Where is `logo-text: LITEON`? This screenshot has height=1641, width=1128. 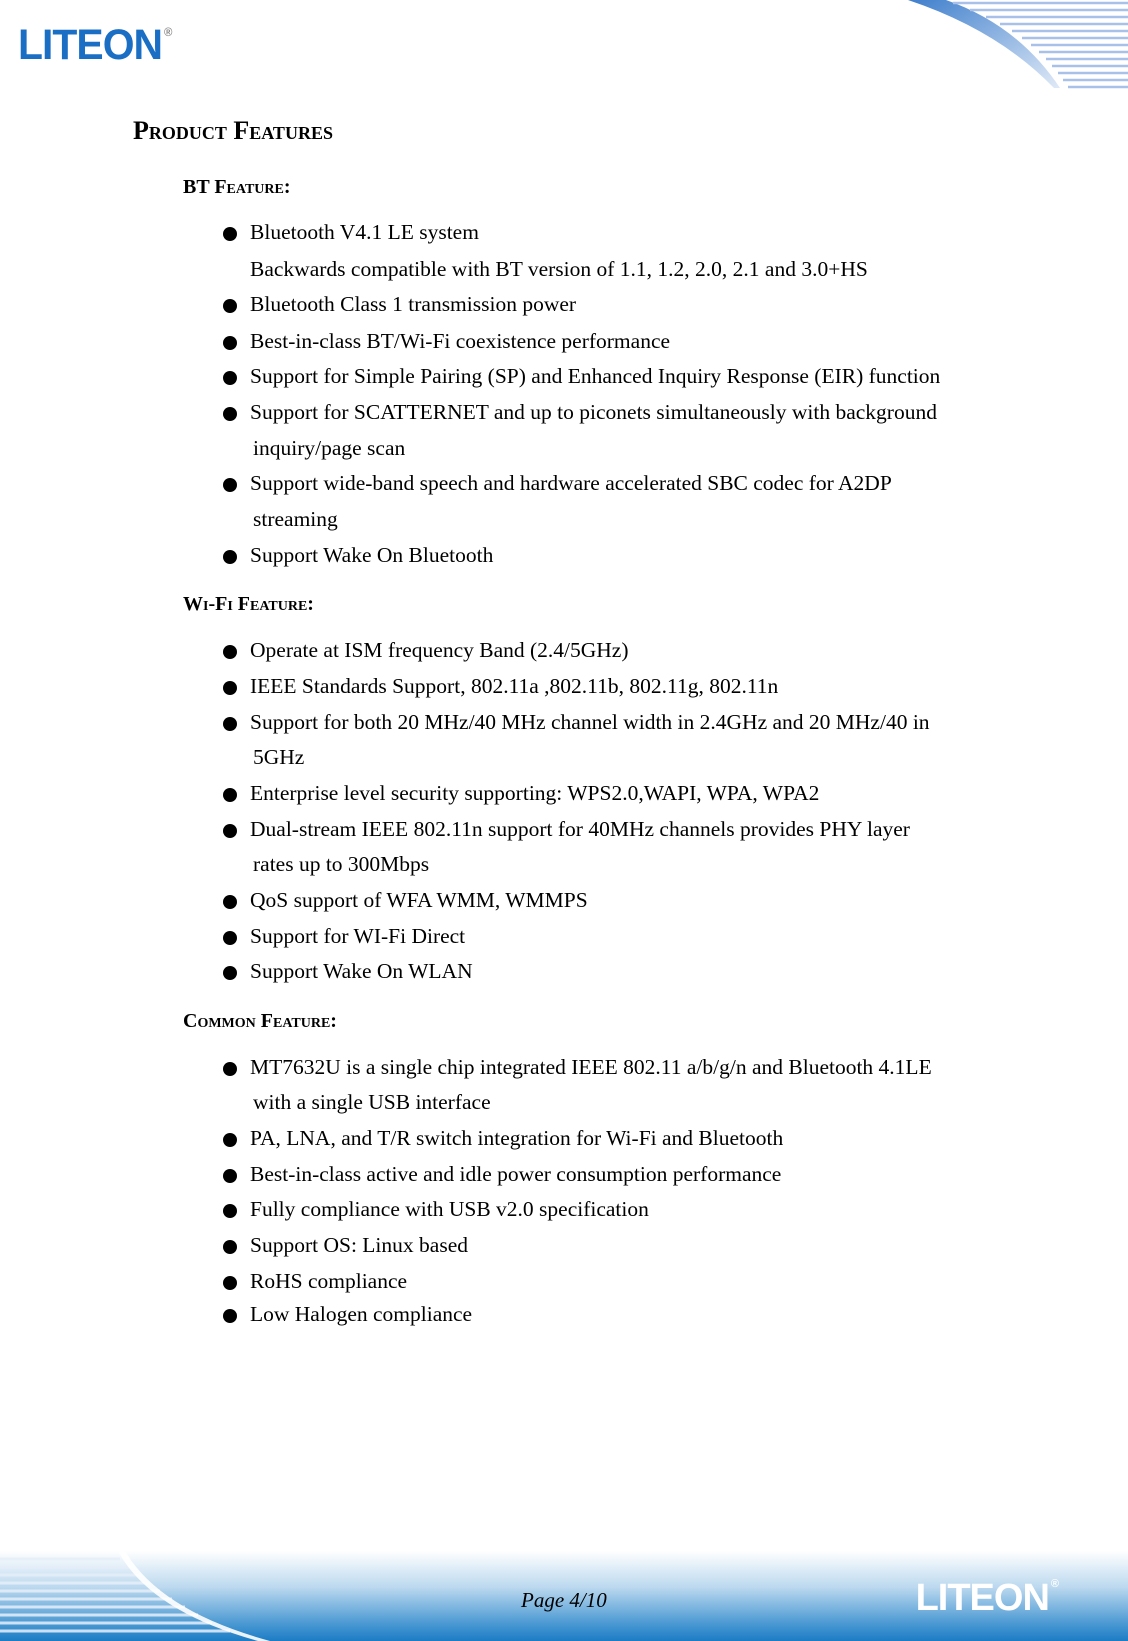 logo-text: LITEON is located at coordinates (90, 45).